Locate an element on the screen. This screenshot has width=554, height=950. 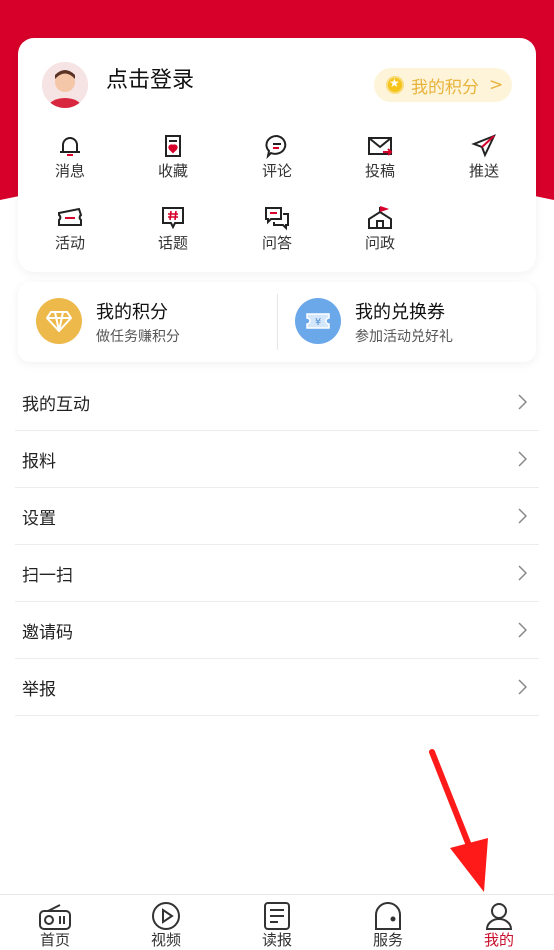
grid-item-topics: 话题 is located at coordinates (173, 228).